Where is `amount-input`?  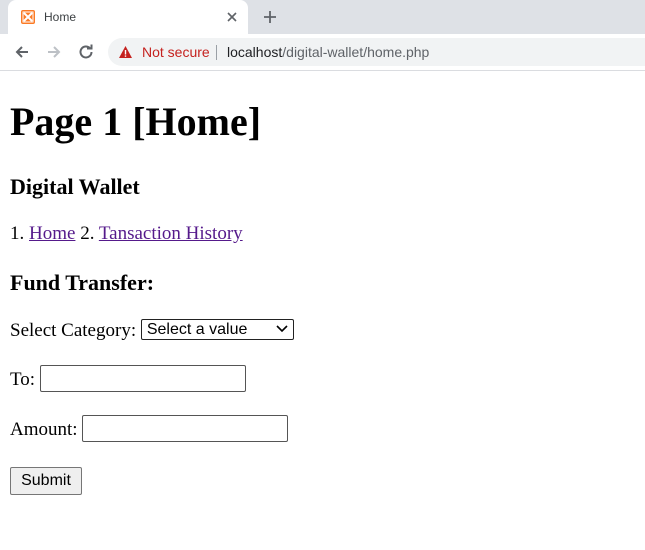 amount-input is located at coordinates (185, 429).